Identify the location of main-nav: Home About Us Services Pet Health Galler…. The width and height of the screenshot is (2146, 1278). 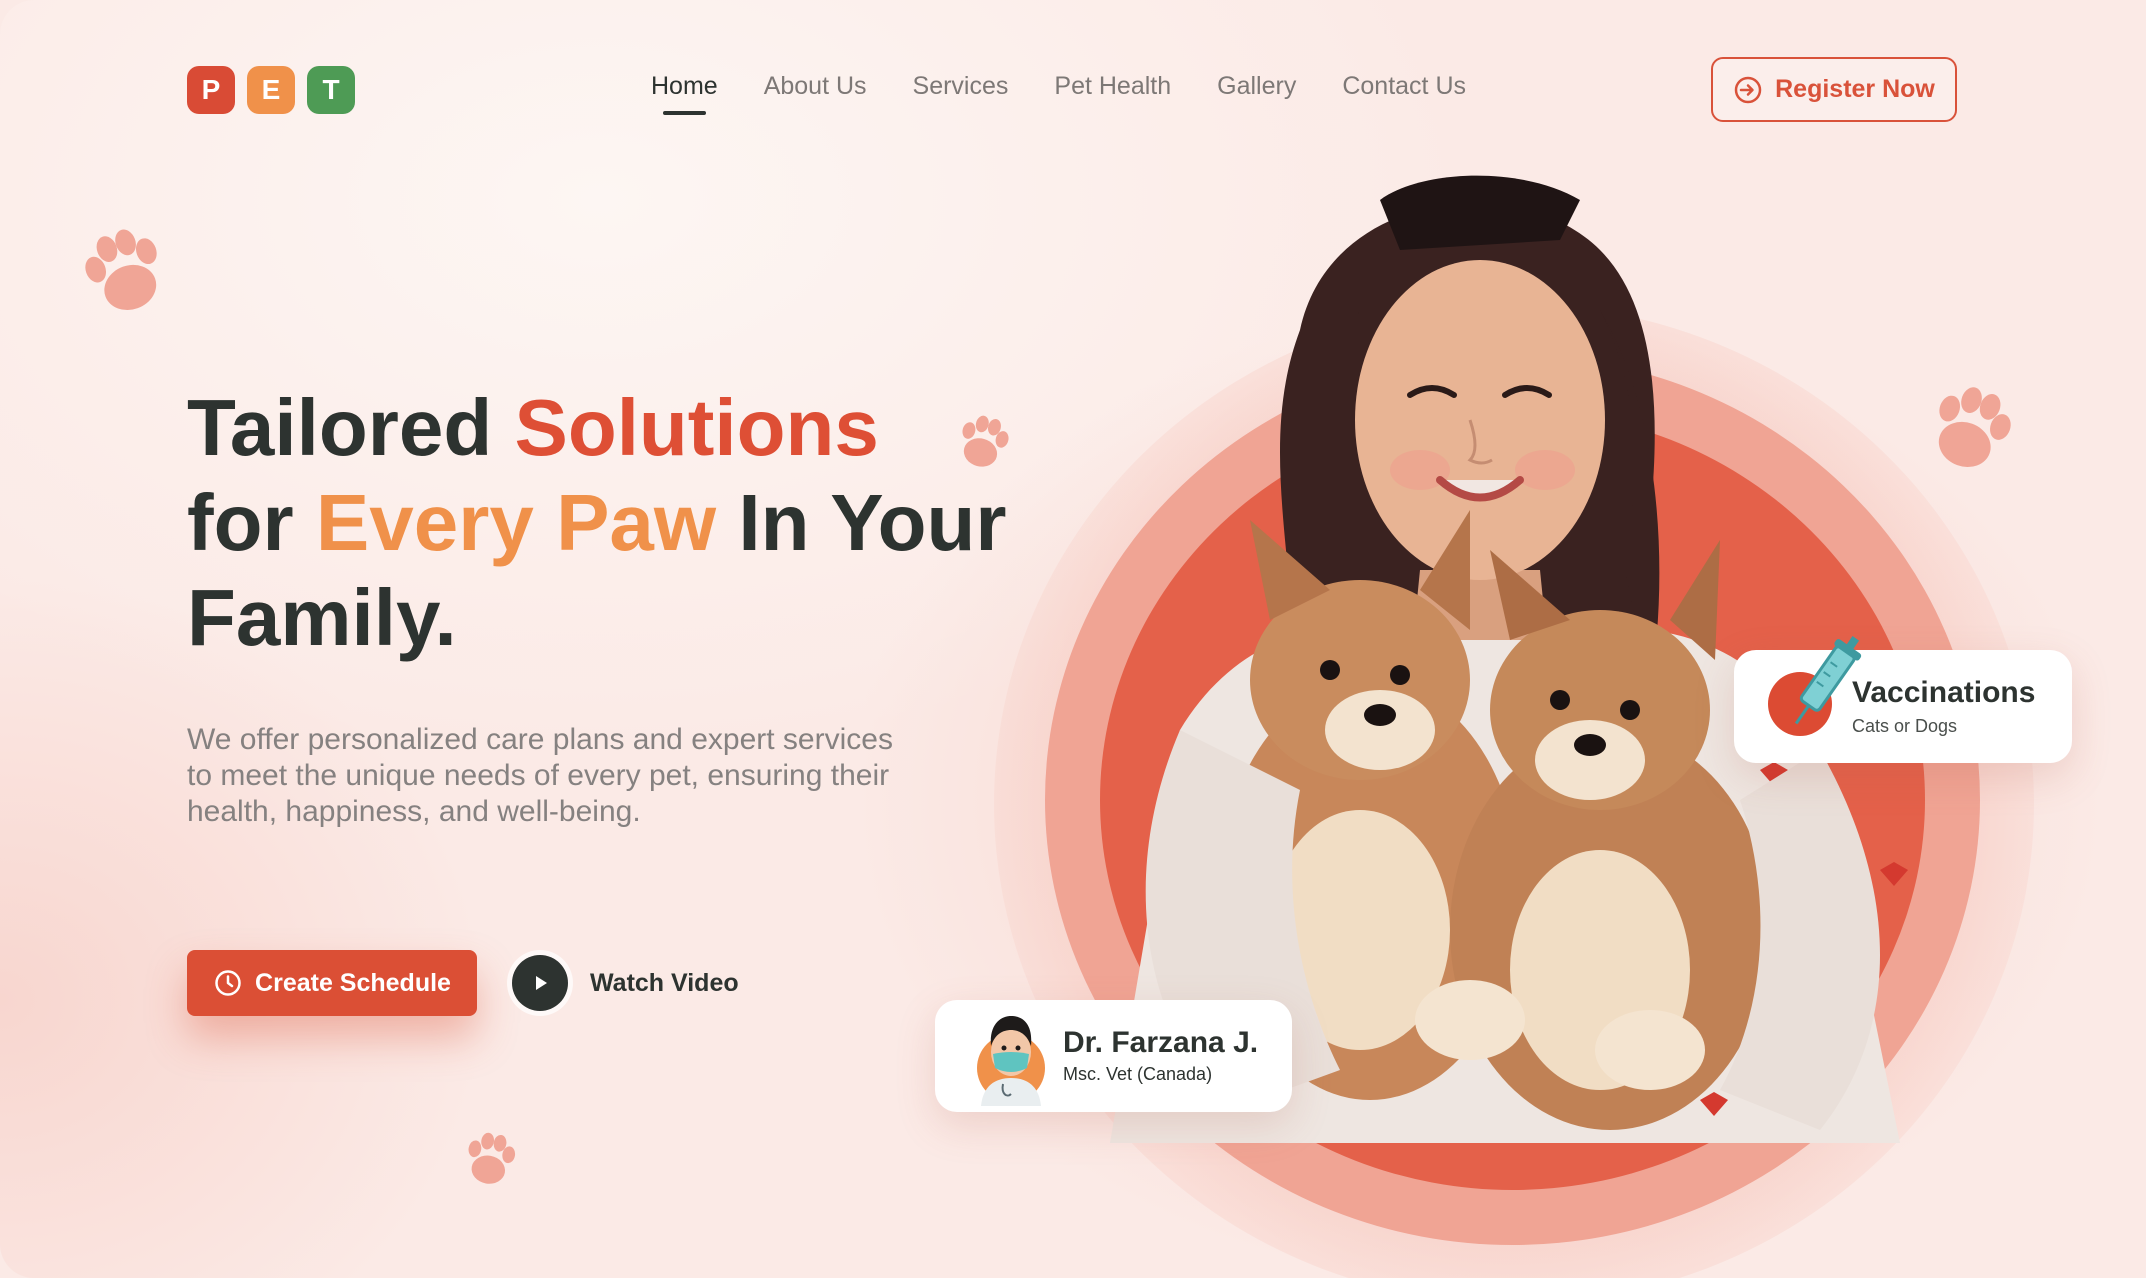
(1058, 93).